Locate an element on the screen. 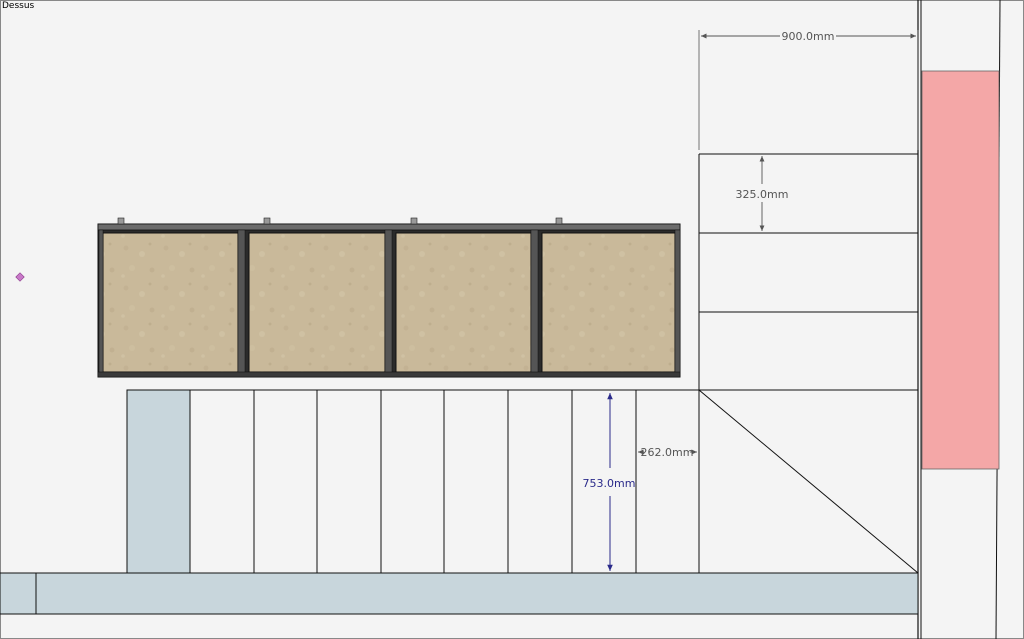 Image resolution: width=1024 pixels, height=639 pixels. pink-side-panel is located at coordinates (960, 270).